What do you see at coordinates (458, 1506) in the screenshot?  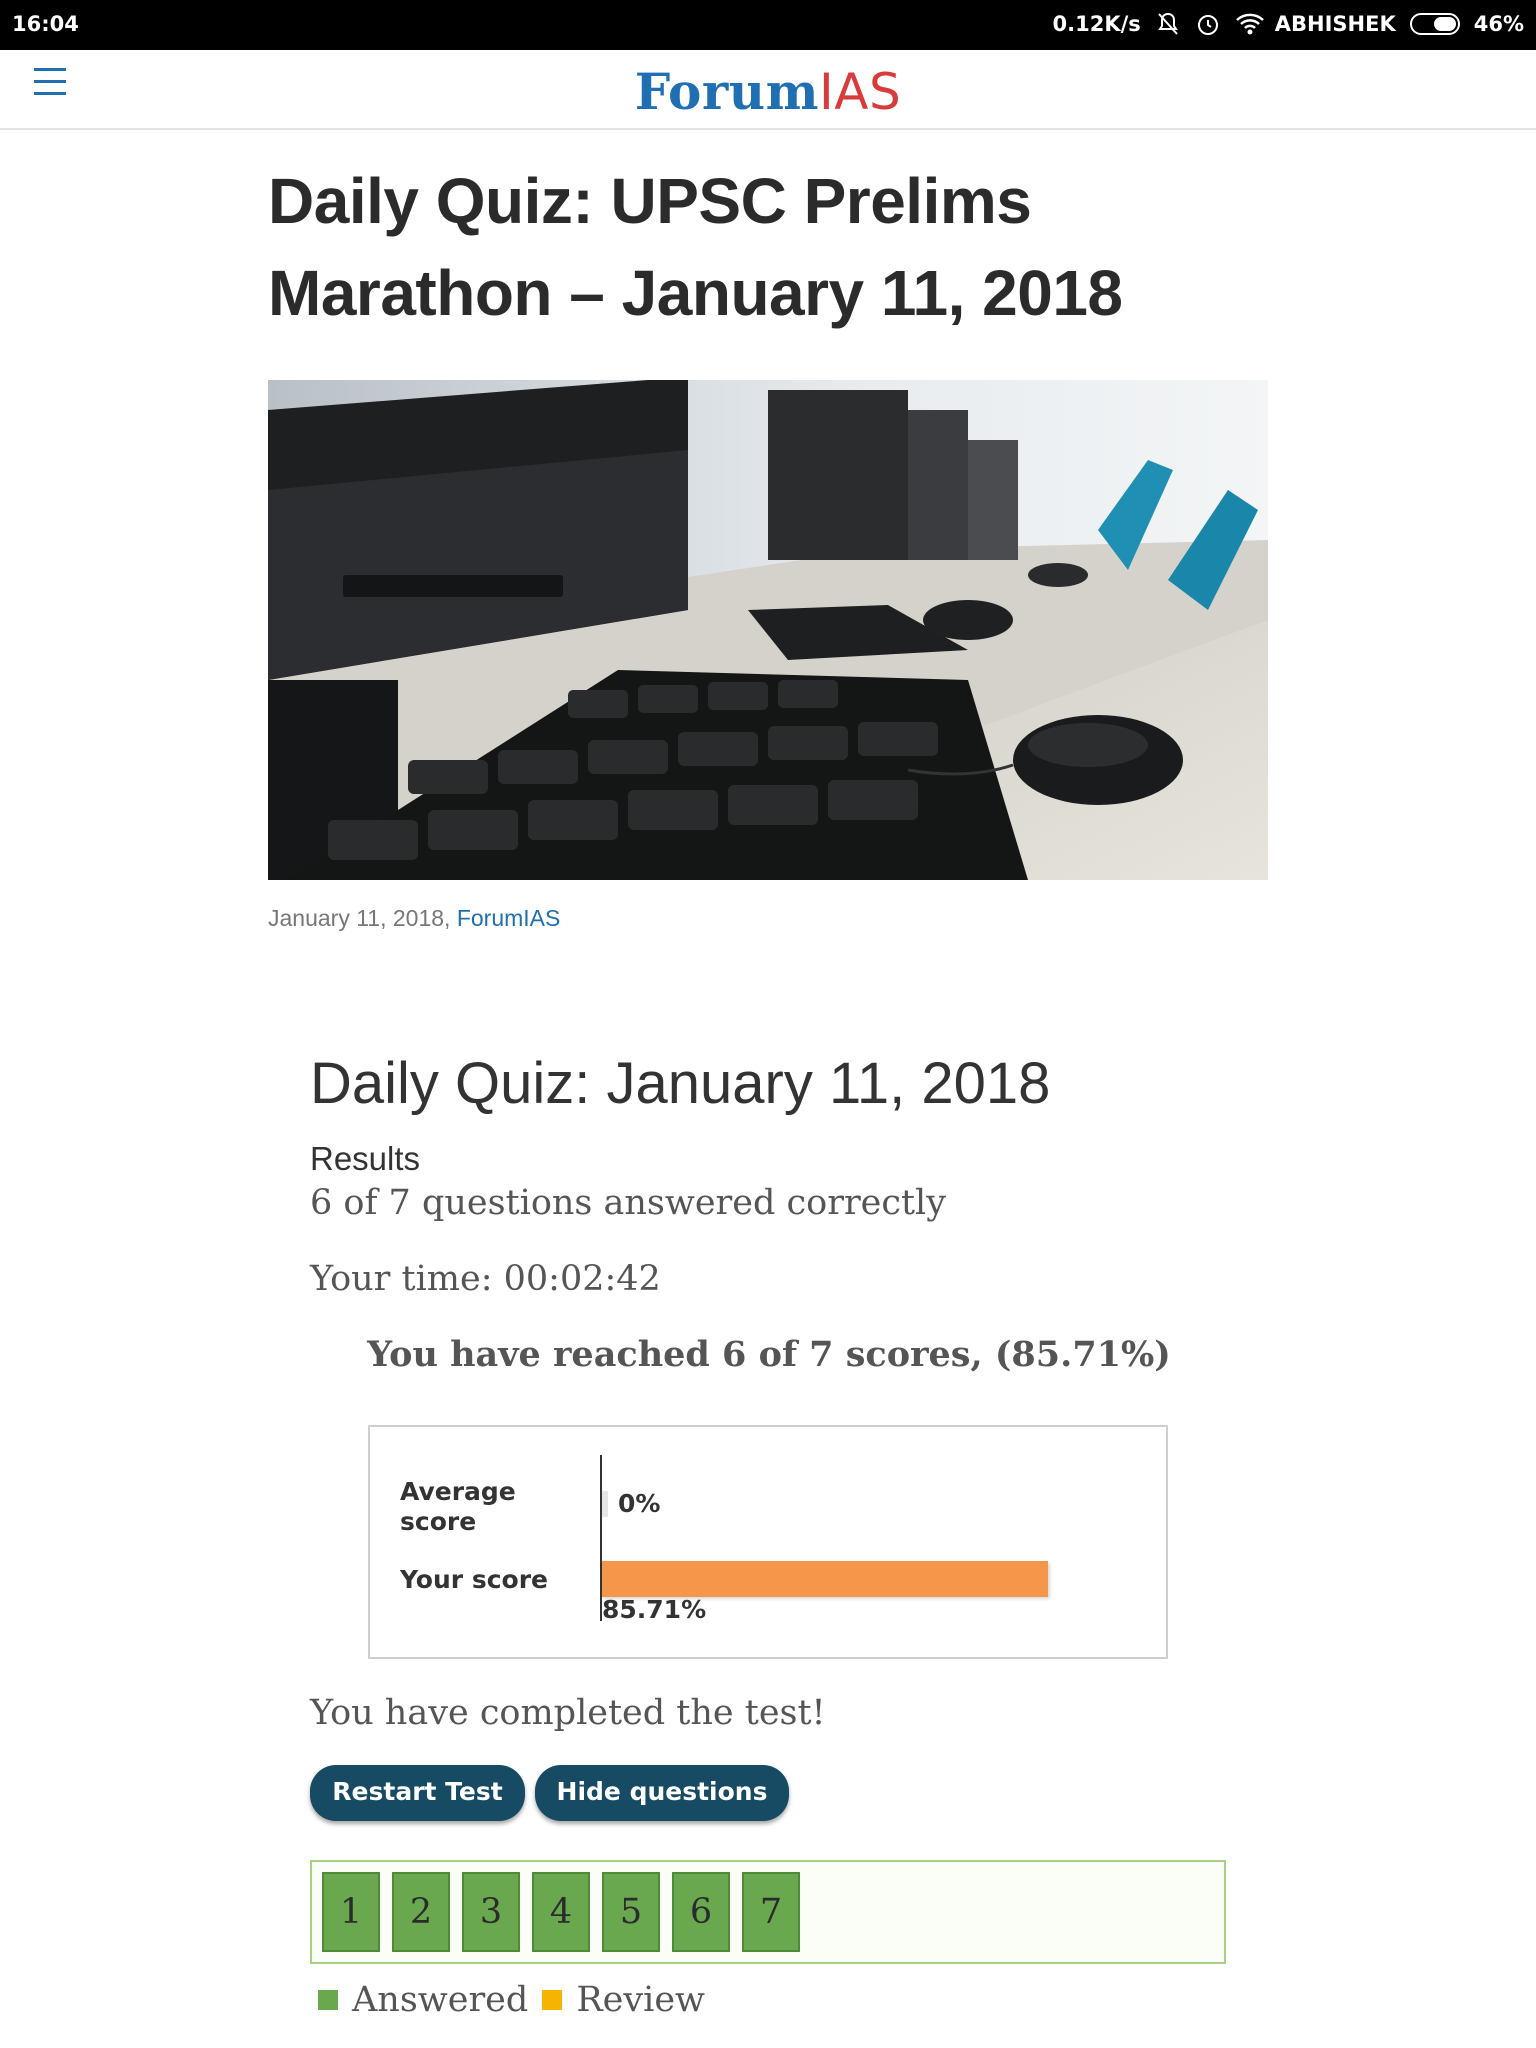 I see `category-label-average: Average score` at bounding box center [458, 1506].